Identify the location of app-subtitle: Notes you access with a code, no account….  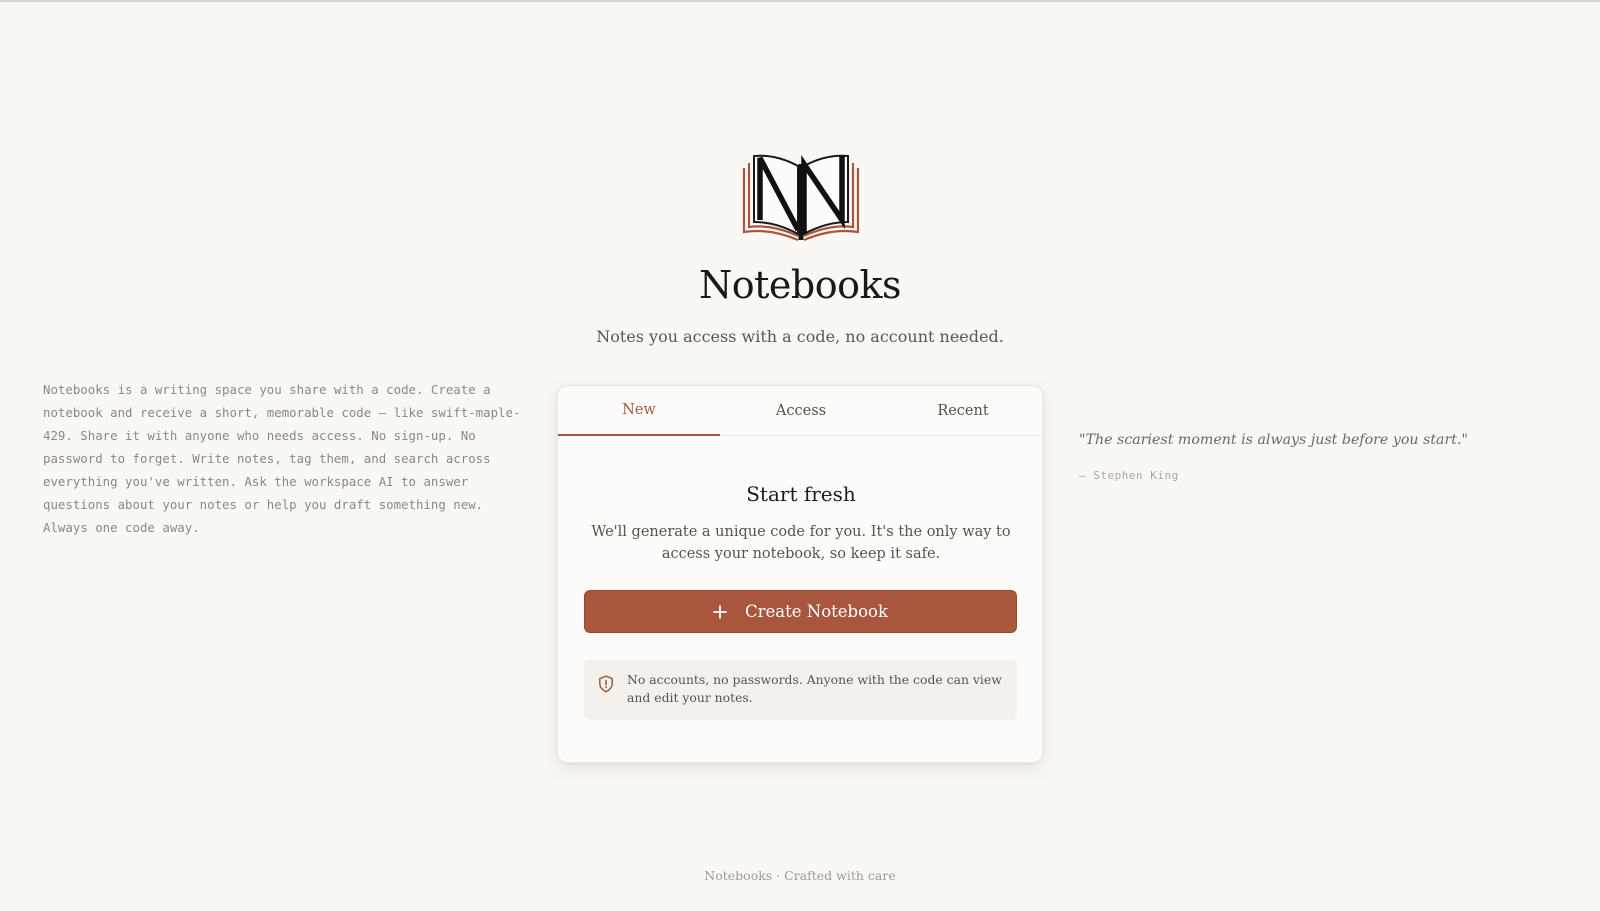
(800, 336).